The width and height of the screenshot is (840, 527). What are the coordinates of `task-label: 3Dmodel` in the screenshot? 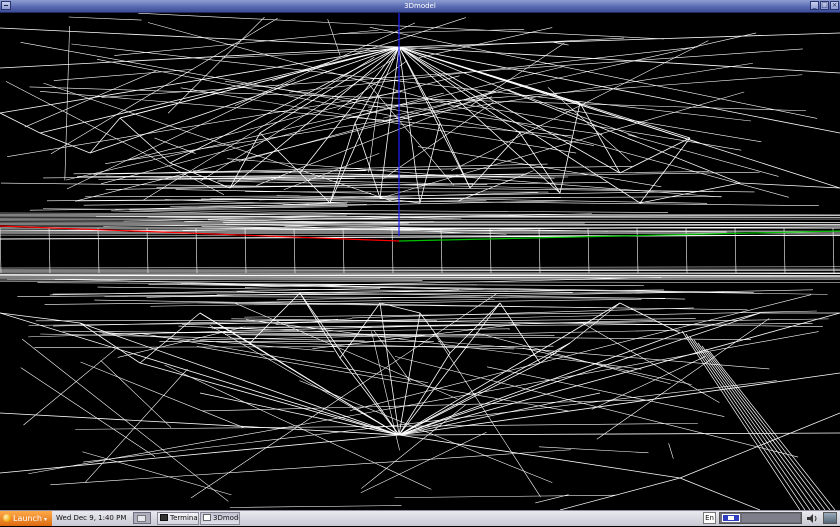 It's located at (226, 518).